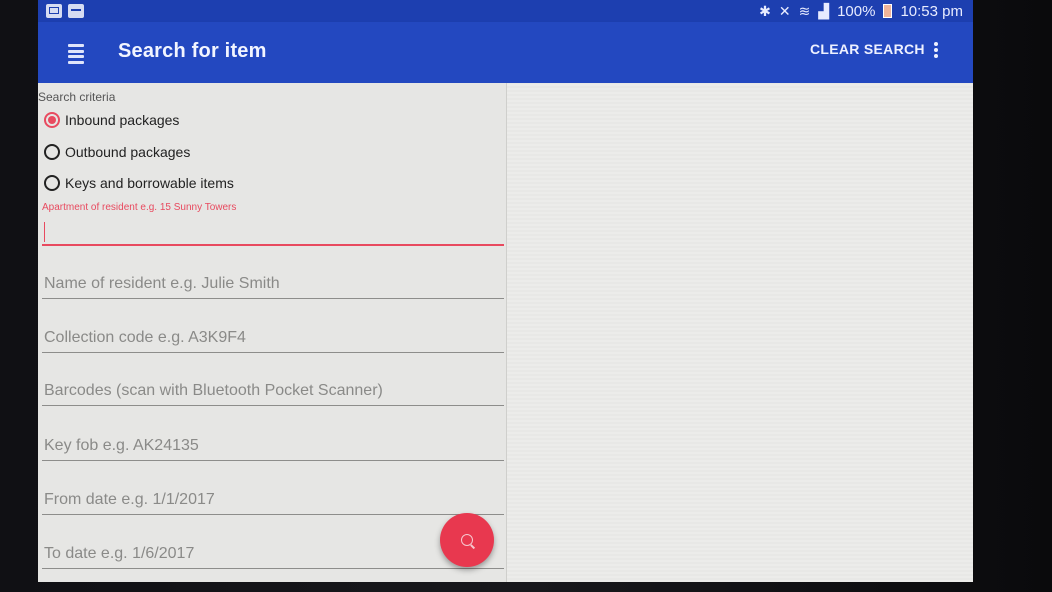 The width and height of the screenshot is (1052, 592). I want to click on search-fab-button, so click(467, 540).